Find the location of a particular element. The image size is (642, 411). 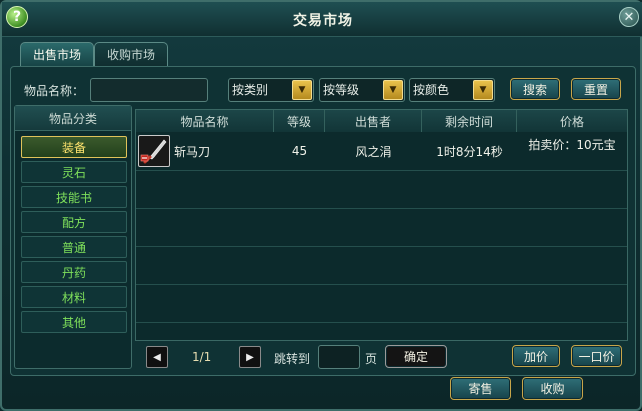

column-header-seller: 出售者 is located at coordinates (373, 121).